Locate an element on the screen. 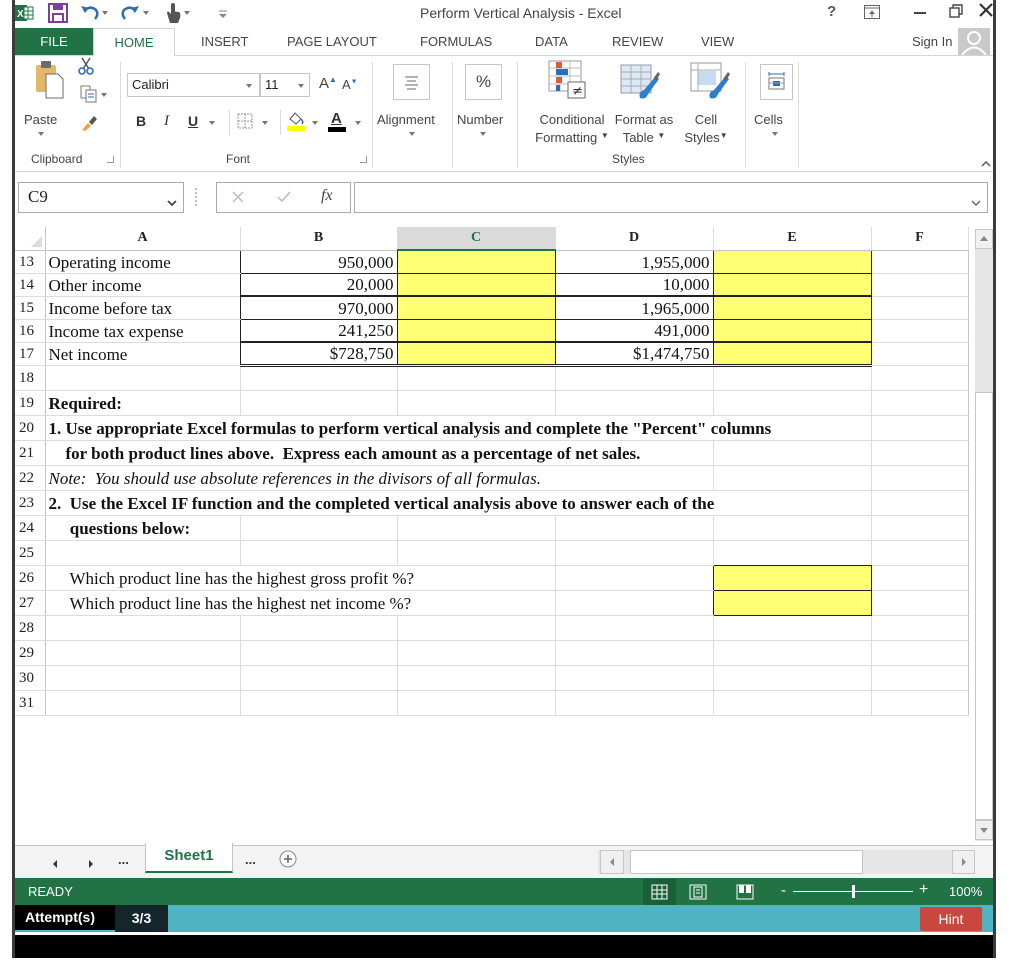 The height and width of the screenshot is (972, 1024). cell-b31 is located at coordinates (319, 703).